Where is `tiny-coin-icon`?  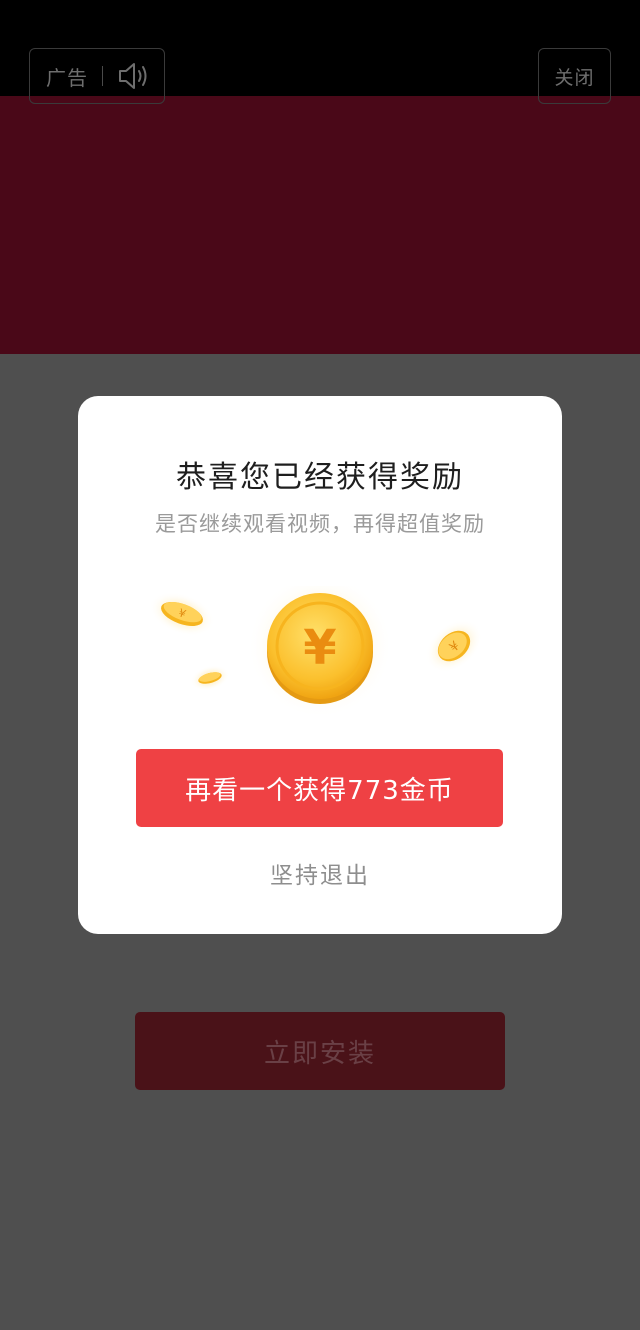 tiny-coin-icon is located at coordinates (210, 678).